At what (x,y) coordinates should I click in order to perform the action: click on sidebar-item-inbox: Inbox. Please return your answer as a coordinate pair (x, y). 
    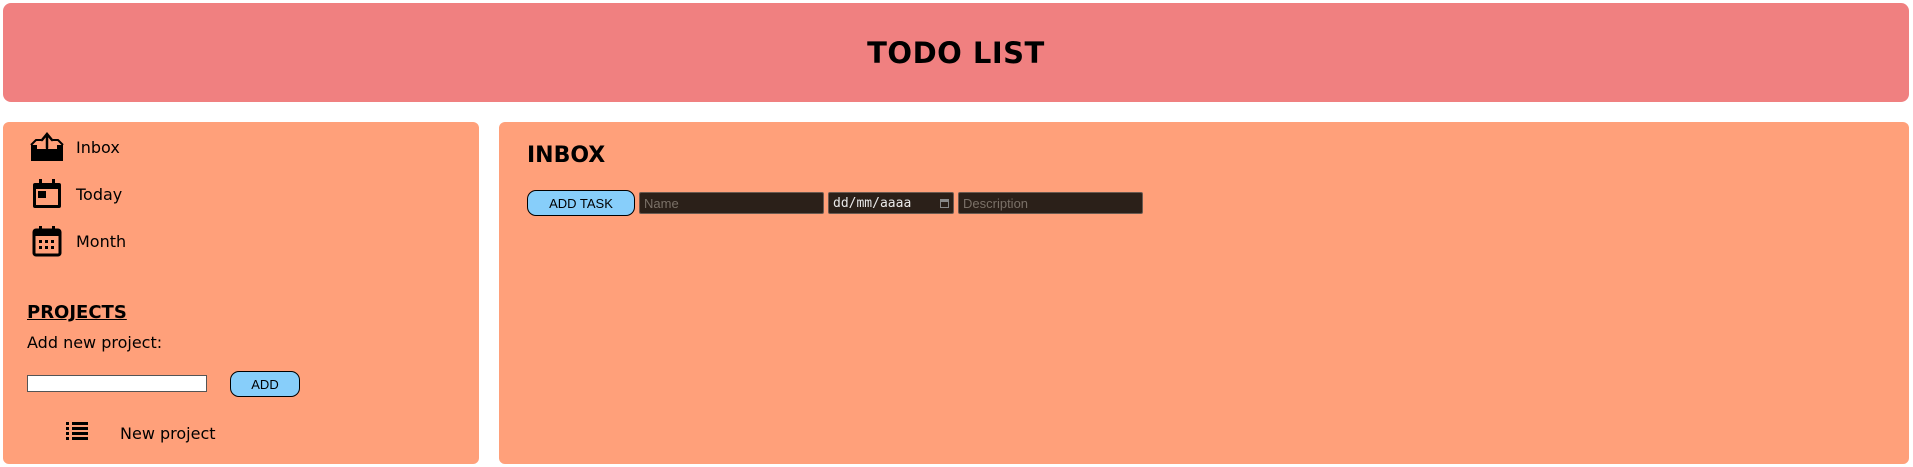
    Looking at the image, I should click on (73, 147).